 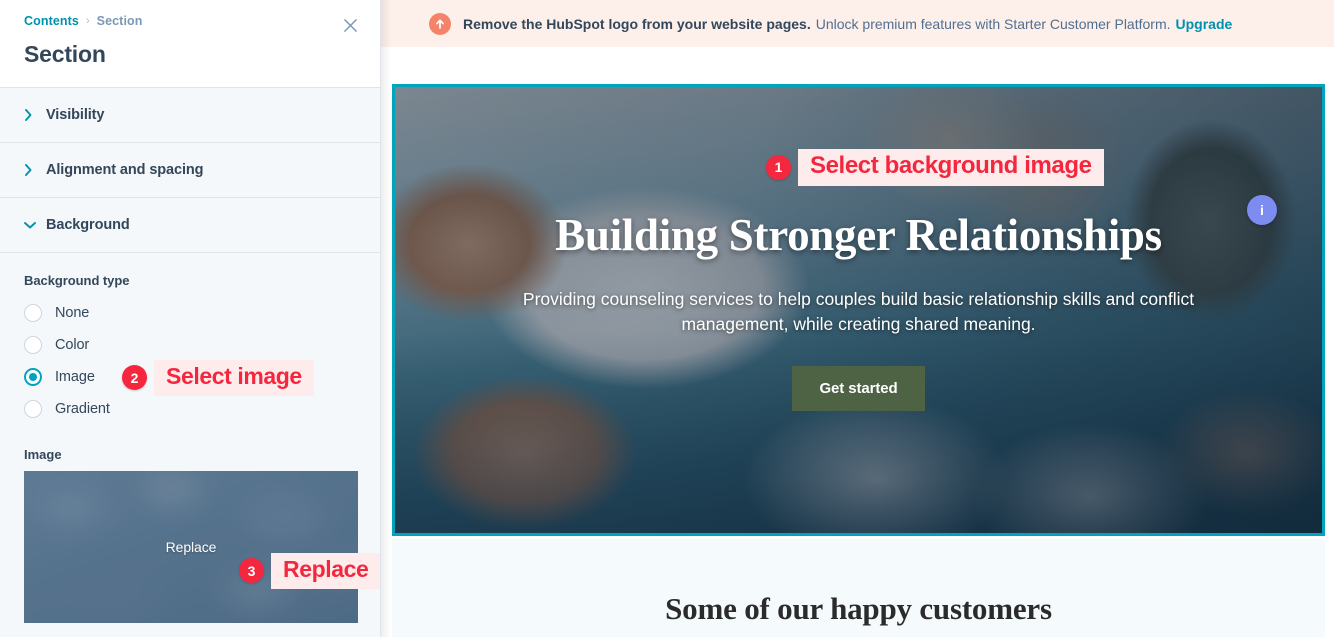 I want to click on get-started-button: Get started, so click(x=858, y=389).